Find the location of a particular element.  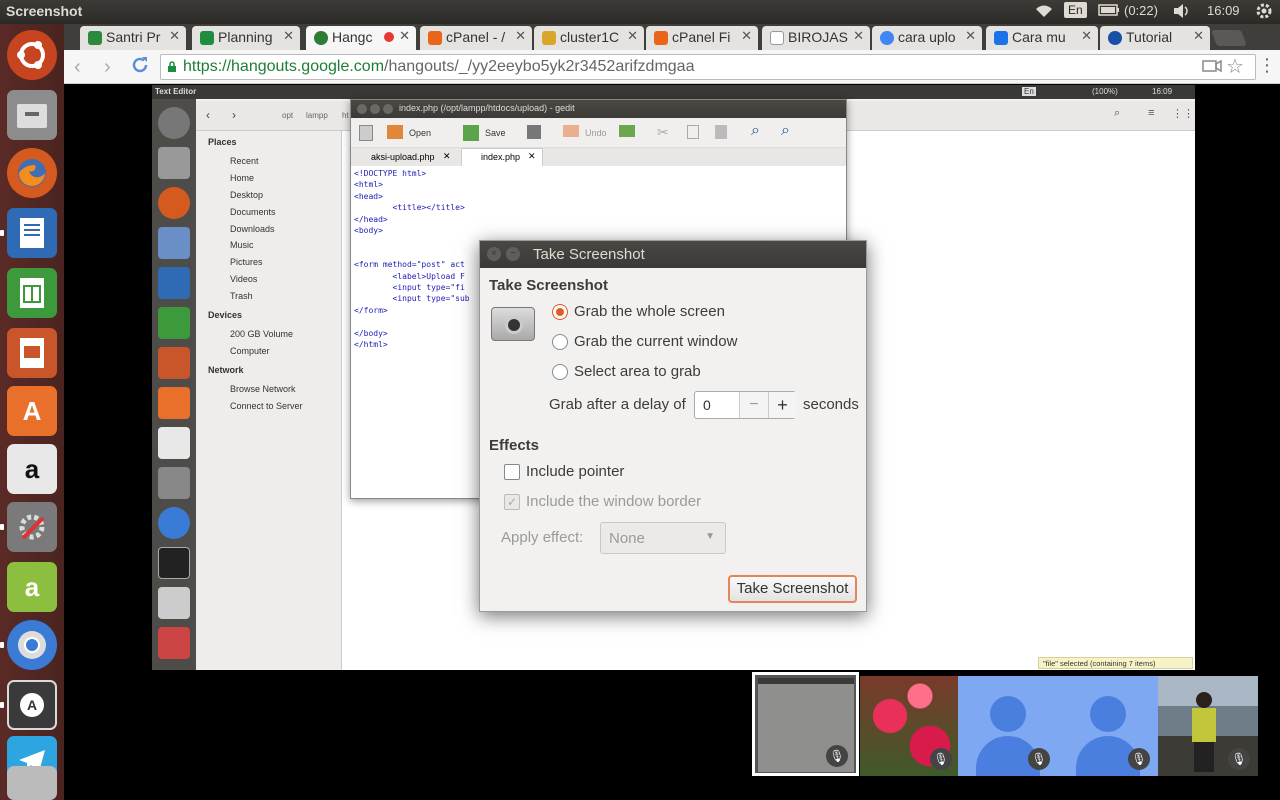

muted-mic-icon: 🎙 is located at coordinates (837, 756).